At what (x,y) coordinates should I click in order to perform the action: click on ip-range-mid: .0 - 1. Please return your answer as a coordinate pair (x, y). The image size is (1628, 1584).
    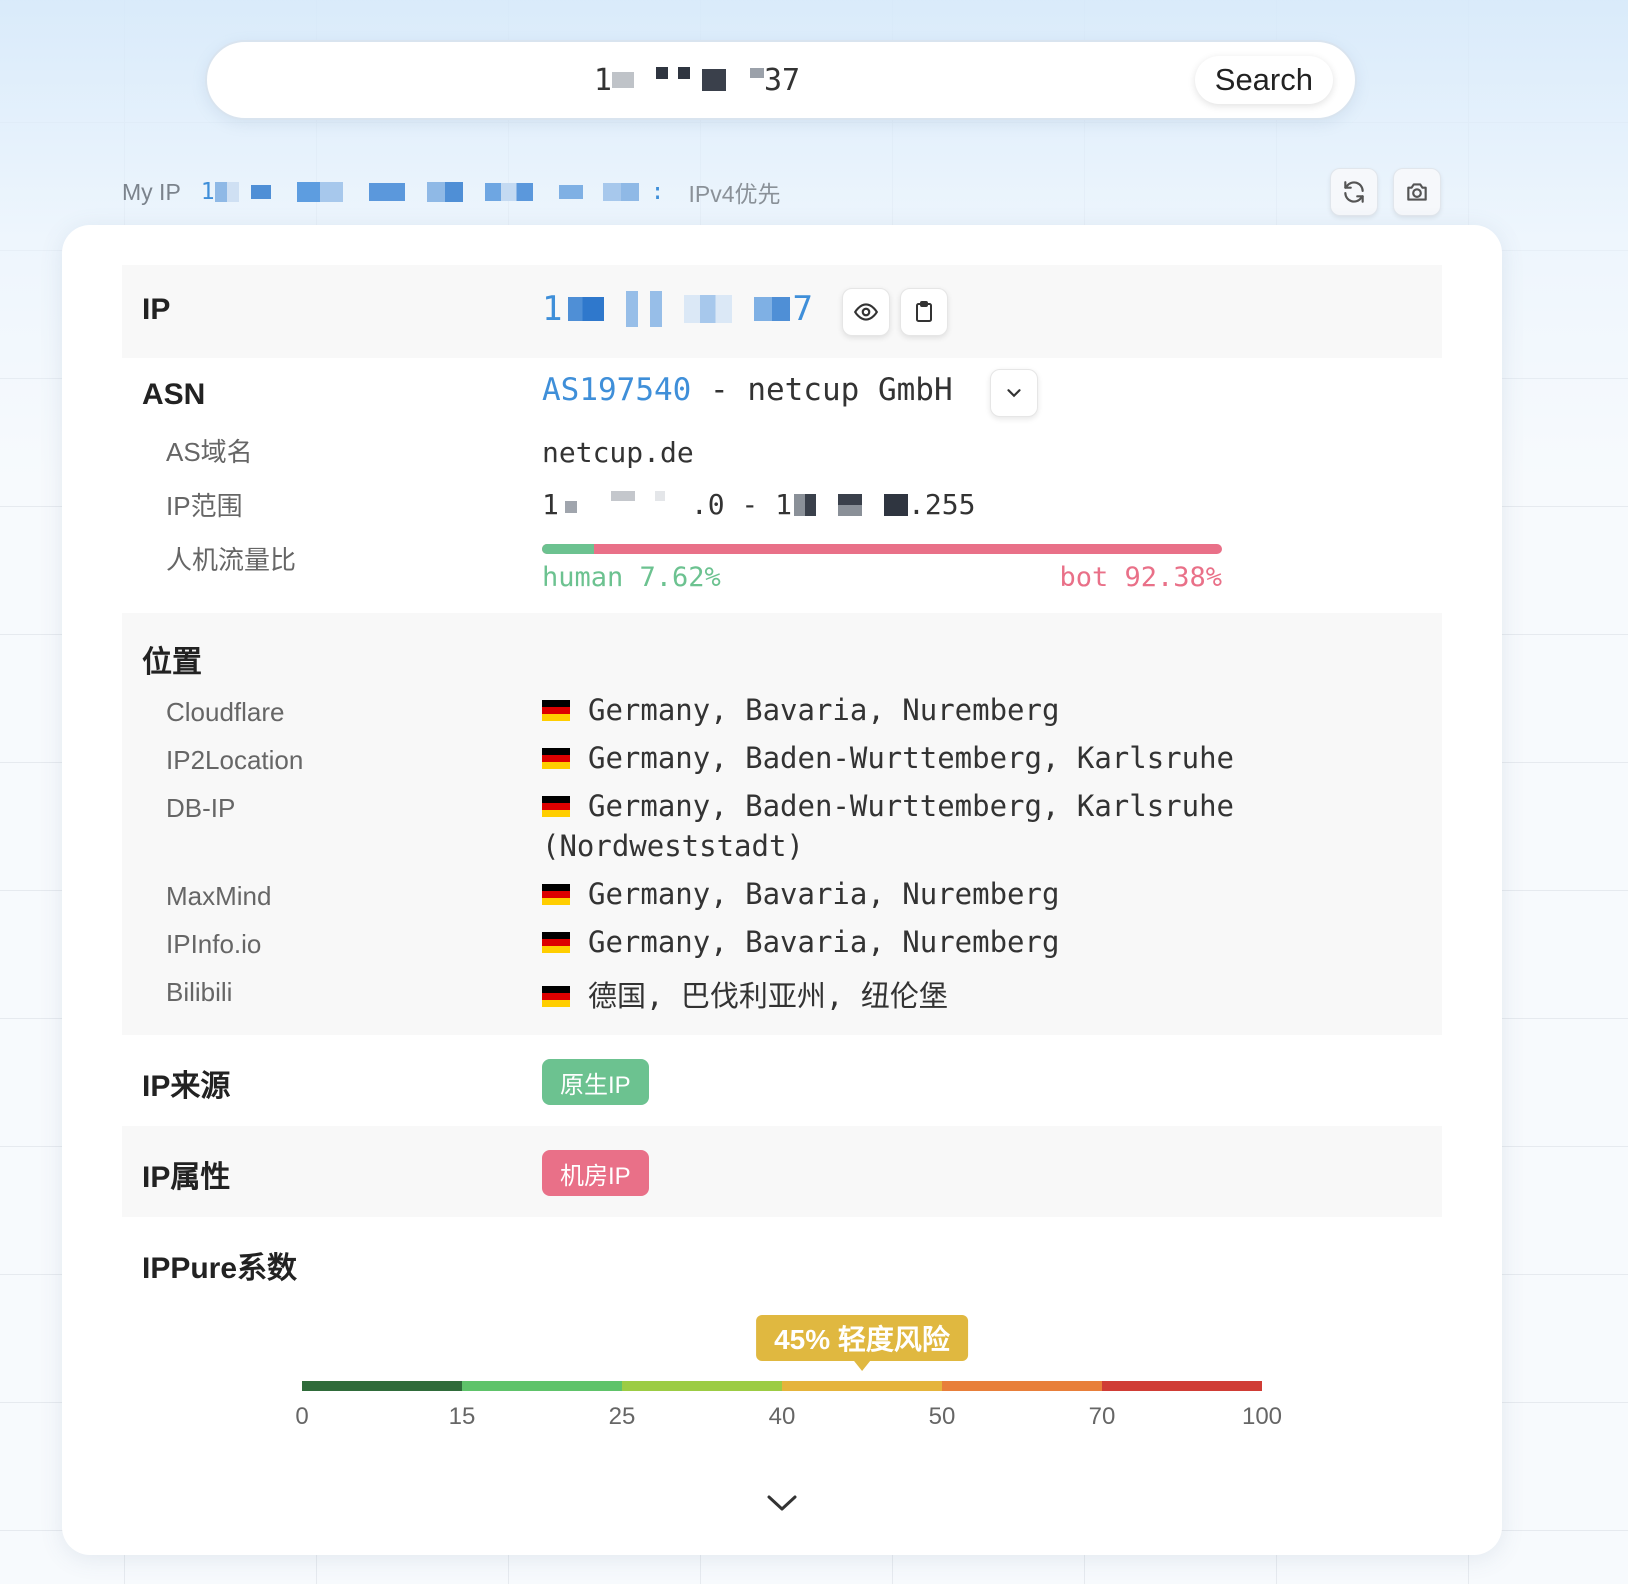
    Looking at the image, I should click on (741, 504).